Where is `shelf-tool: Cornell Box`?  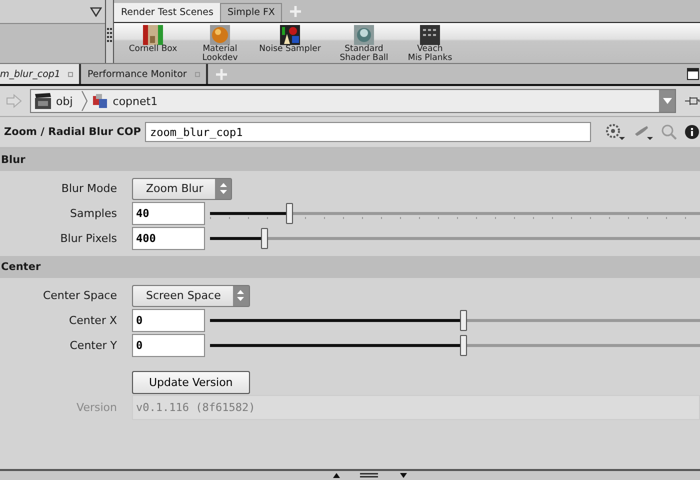
shelf-tool: Cornell Box is located at coordinates (153, 43).